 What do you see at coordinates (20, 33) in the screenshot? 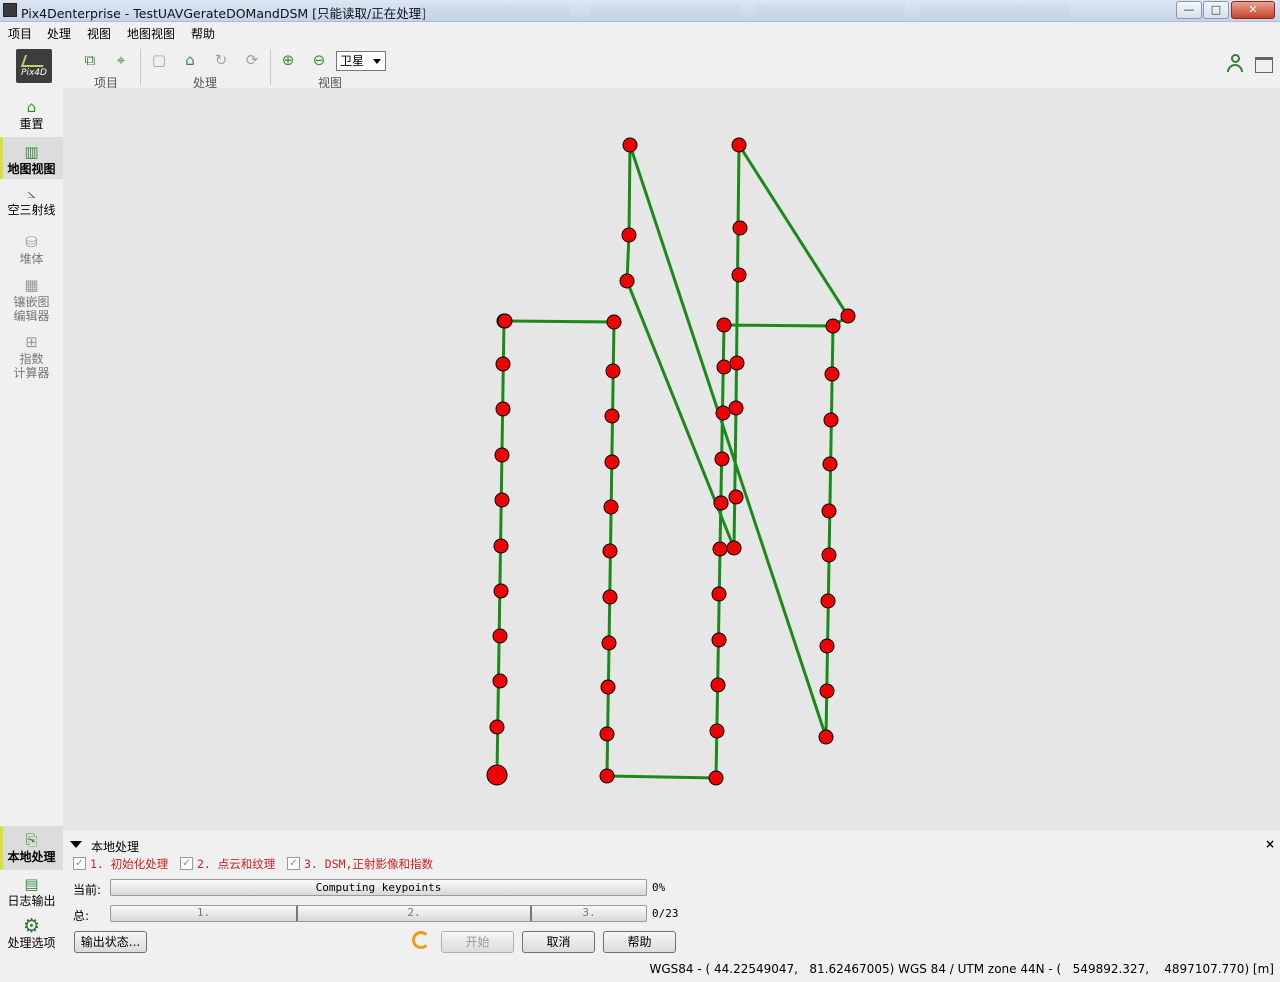
I see `menu-project: 项目` at bounding box center [20, 33].